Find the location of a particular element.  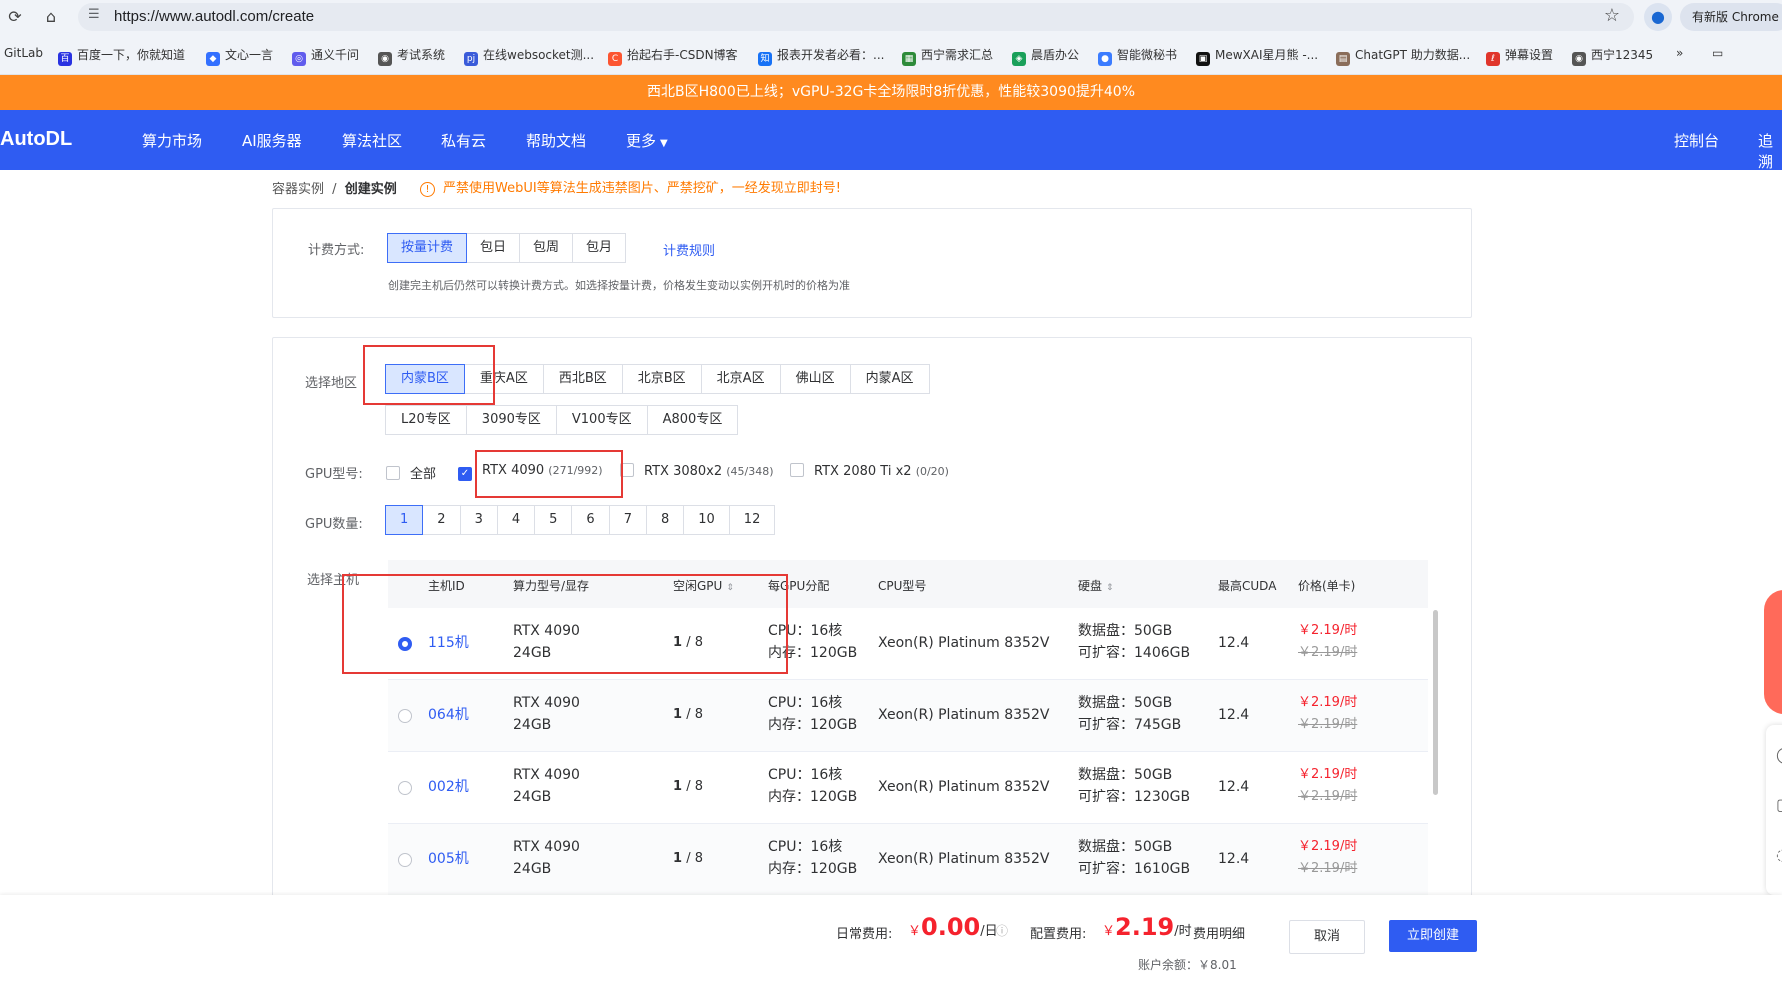

chrome-update-button: 有新版 Chrome is located at coordinates (1731, 17).